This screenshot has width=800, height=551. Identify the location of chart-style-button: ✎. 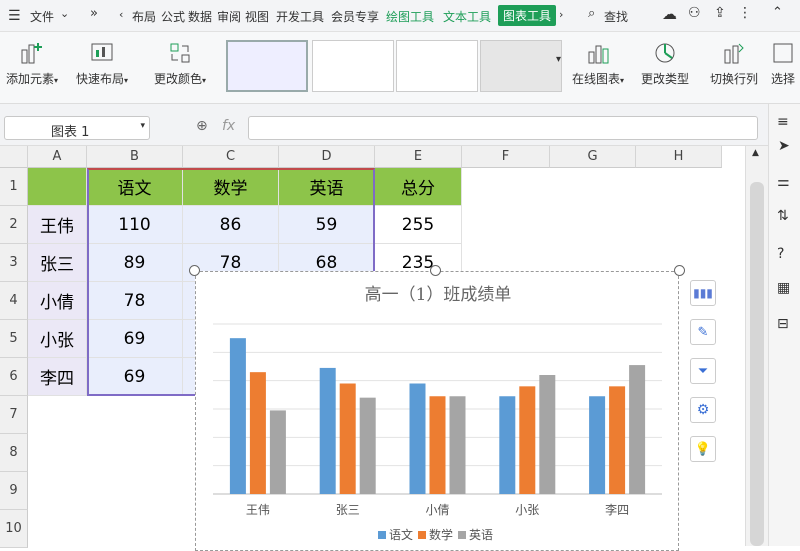
(703, 332).